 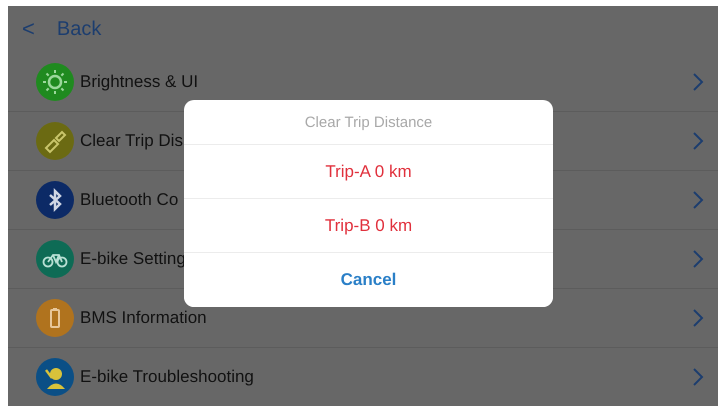 What do you see at coordinates (28, 29) in the screenshot?
I see `back-icon: <` at bounding box center [28, 29].